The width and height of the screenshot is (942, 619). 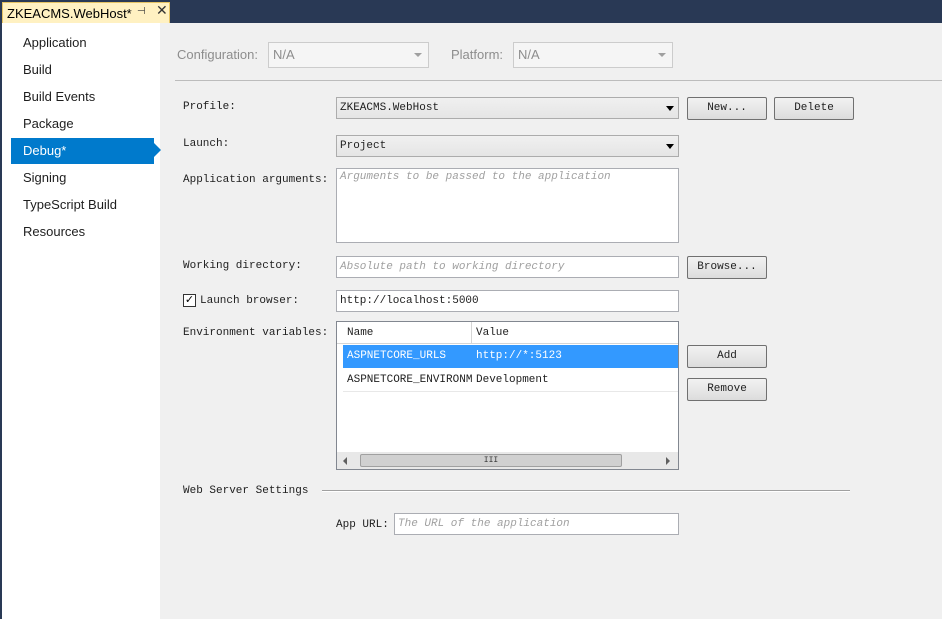 I want to click on web-server-settings-heading: Web Server Settings, so click(x=246, y=491).